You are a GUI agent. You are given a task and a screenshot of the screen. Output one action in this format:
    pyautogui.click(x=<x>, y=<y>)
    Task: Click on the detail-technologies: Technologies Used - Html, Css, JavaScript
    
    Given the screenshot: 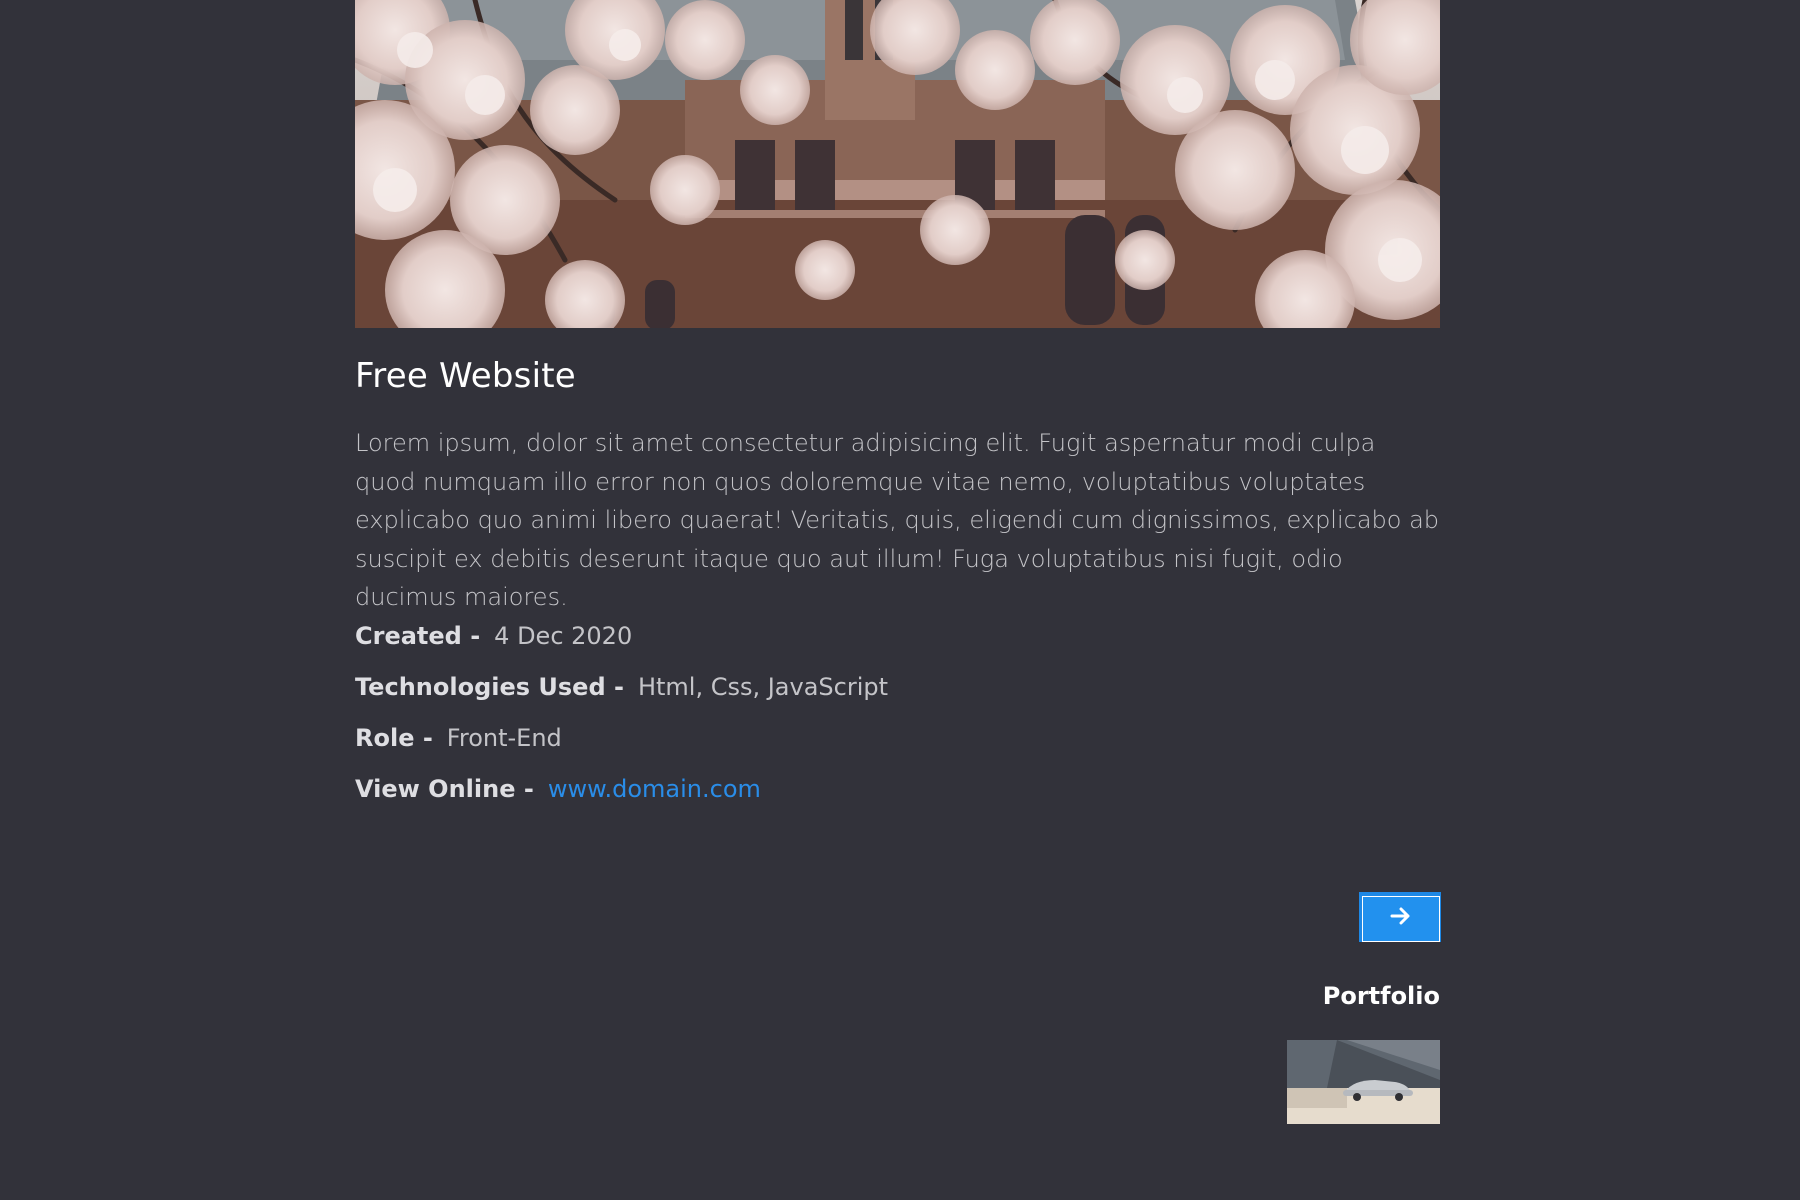 What is the action you would take?
    pyautogui.click(x=621, y=693)
    